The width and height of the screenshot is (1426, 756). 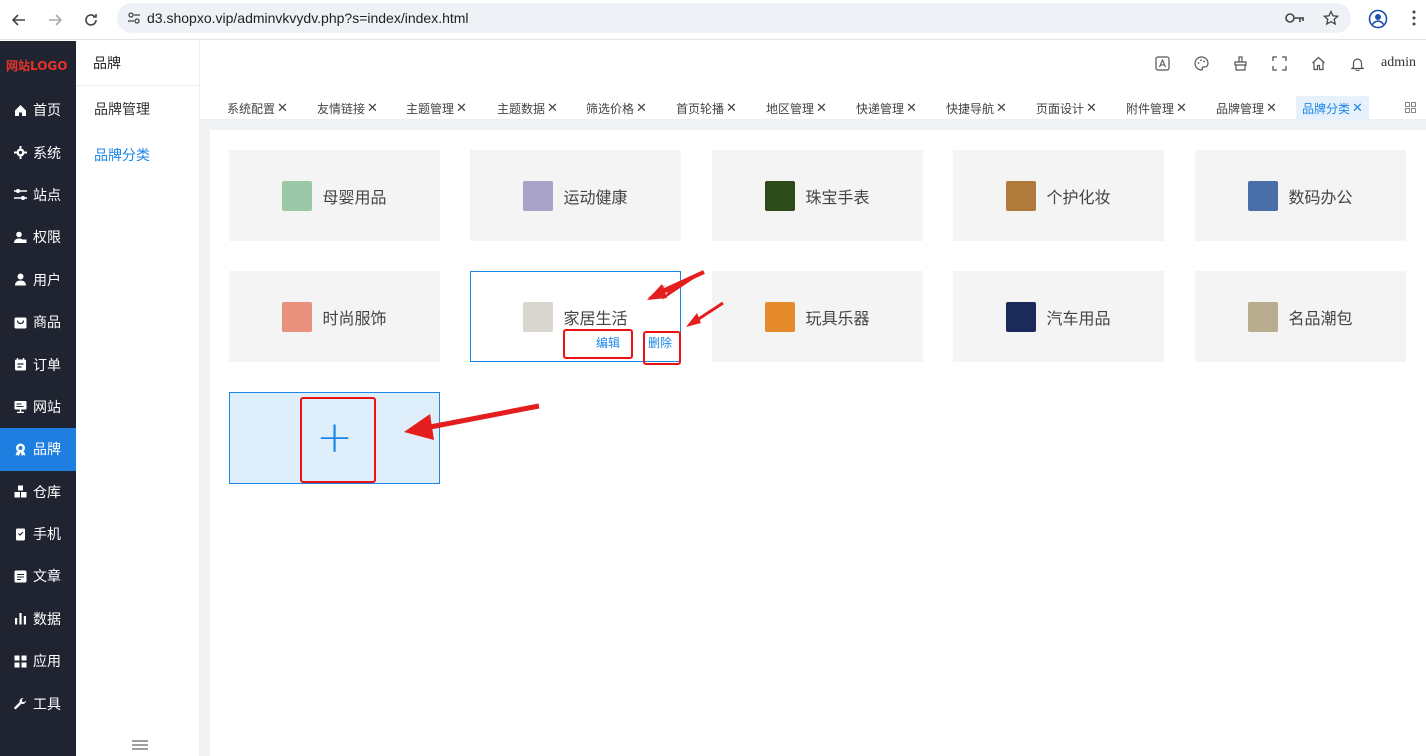 I want to click on sidebar-item-bag: 商品, so click(x=38, y=322).